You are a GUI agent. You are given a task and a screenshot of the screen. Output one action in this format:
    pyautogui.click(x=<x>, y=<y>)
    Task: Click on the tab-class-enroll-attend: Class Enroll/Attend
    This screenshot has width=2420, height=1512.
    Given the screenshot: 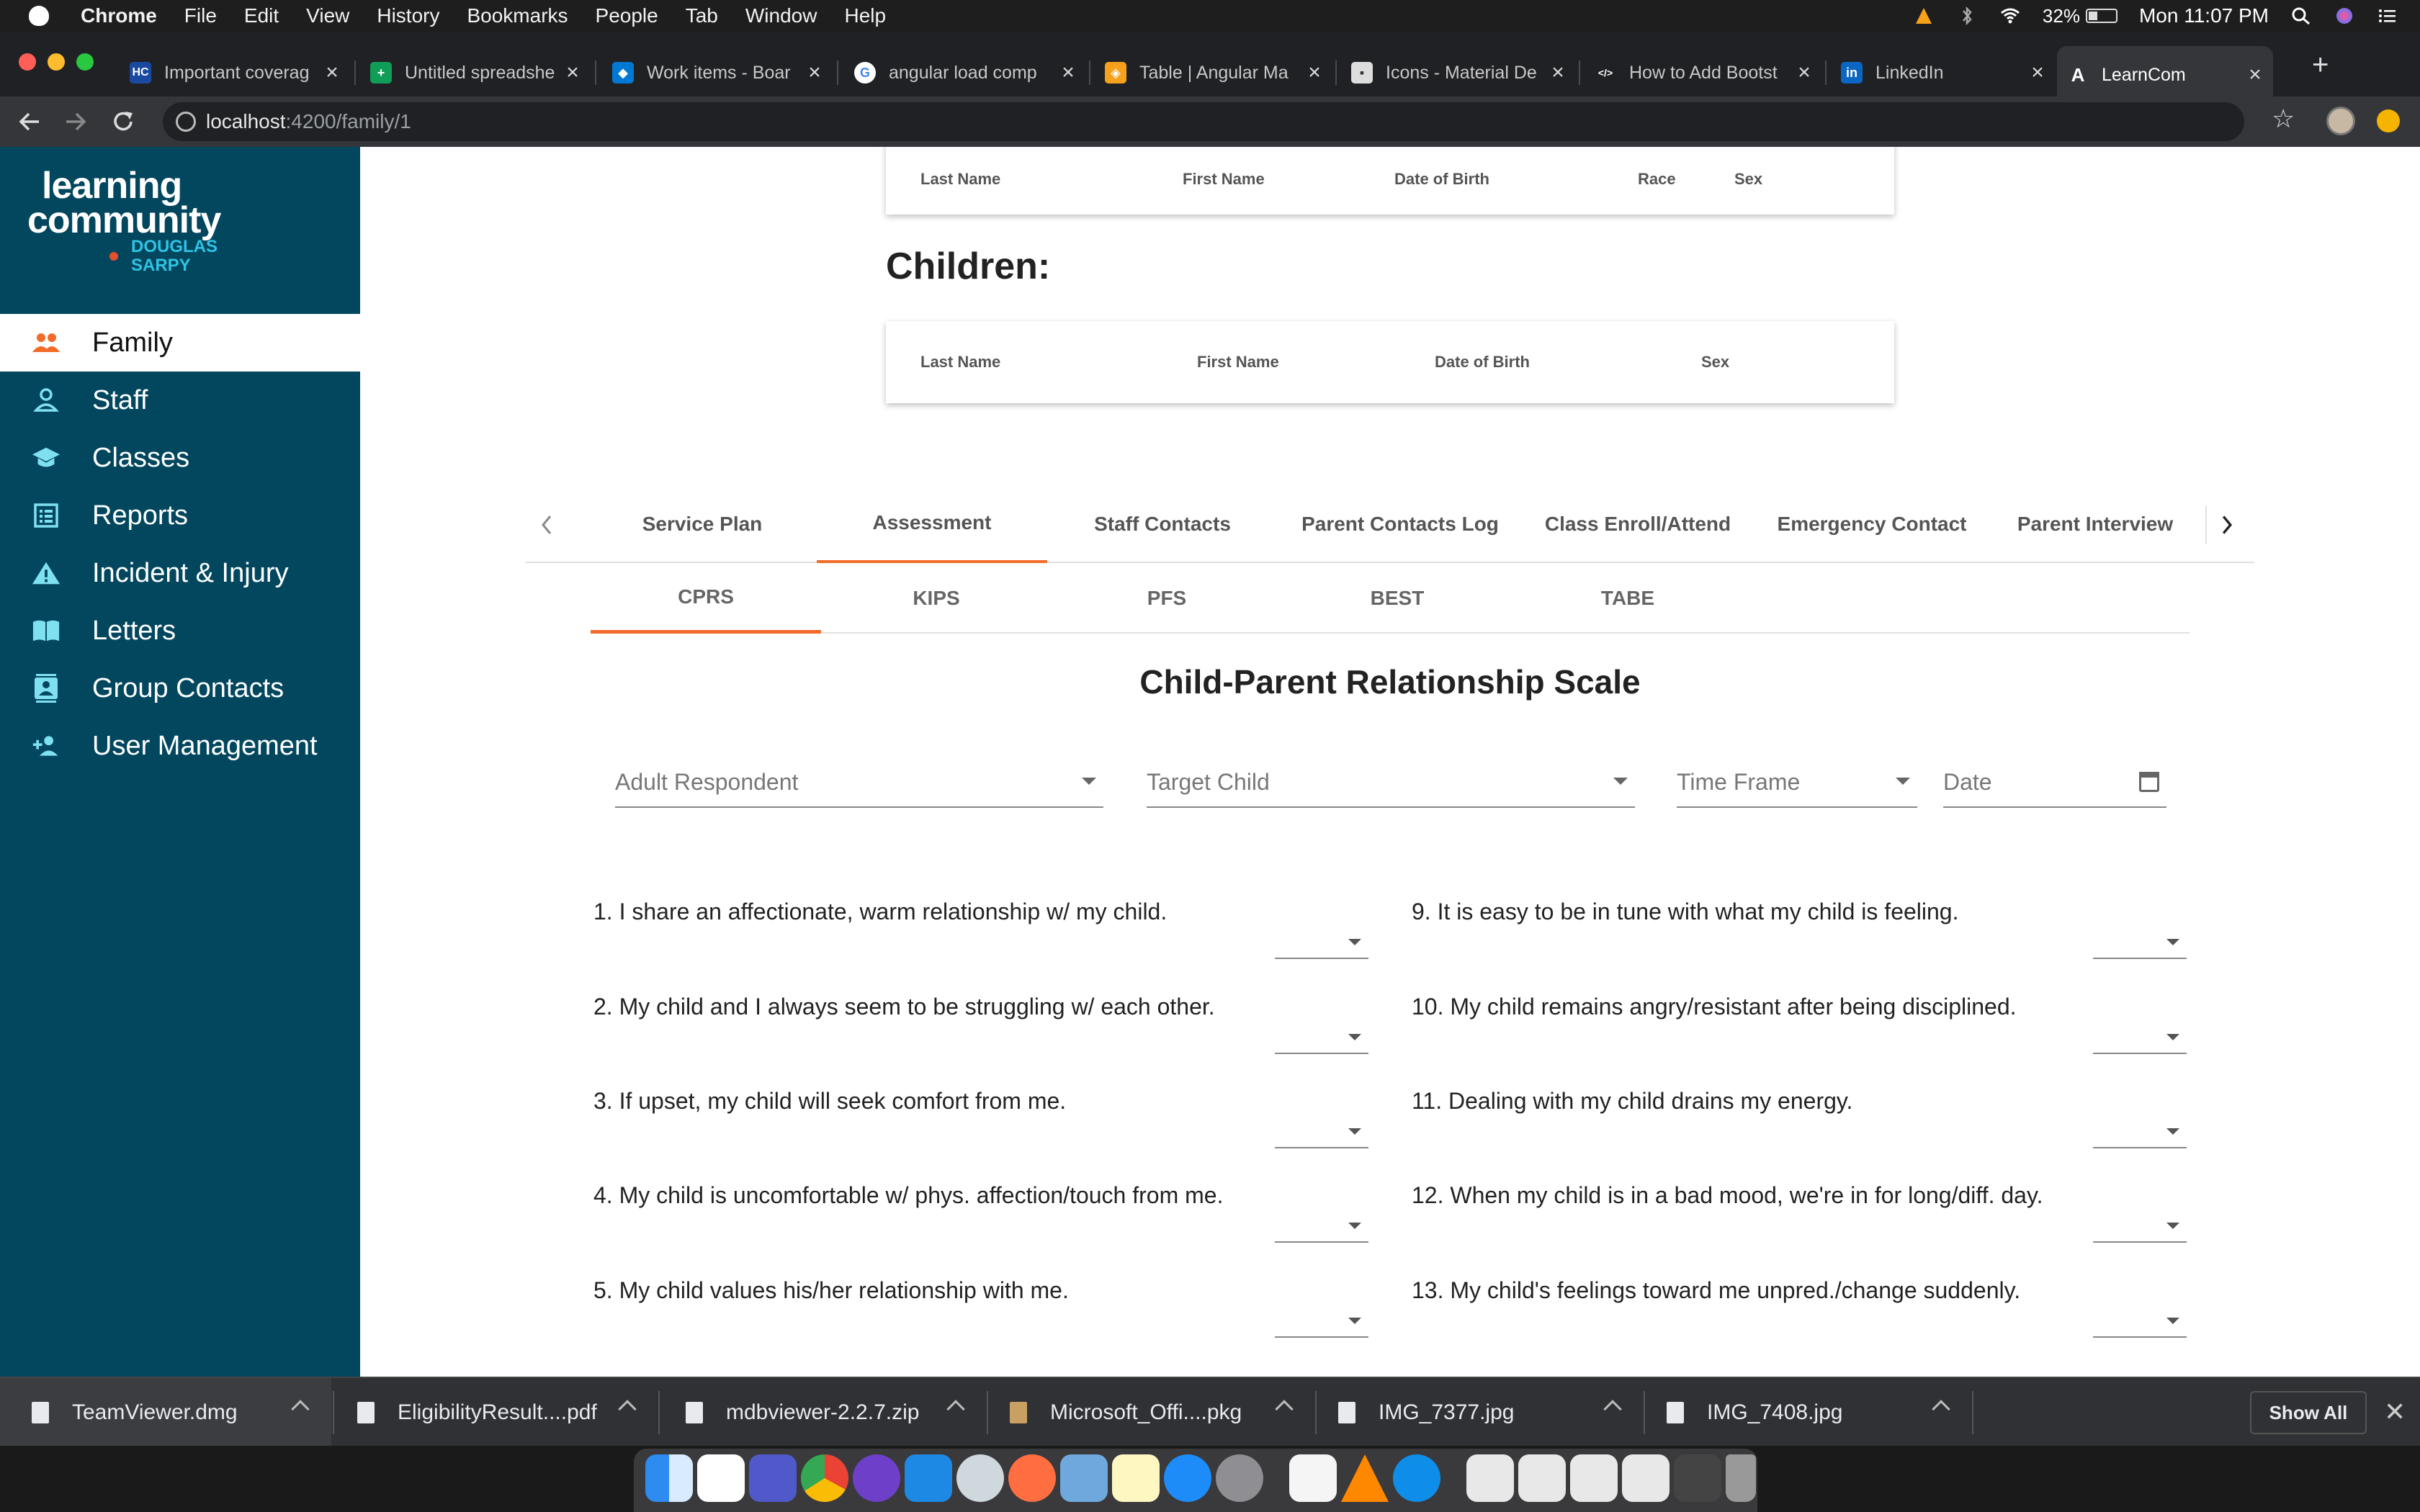 What is the action you would take?
    pyautogui.click(x=1638, y=524)
    